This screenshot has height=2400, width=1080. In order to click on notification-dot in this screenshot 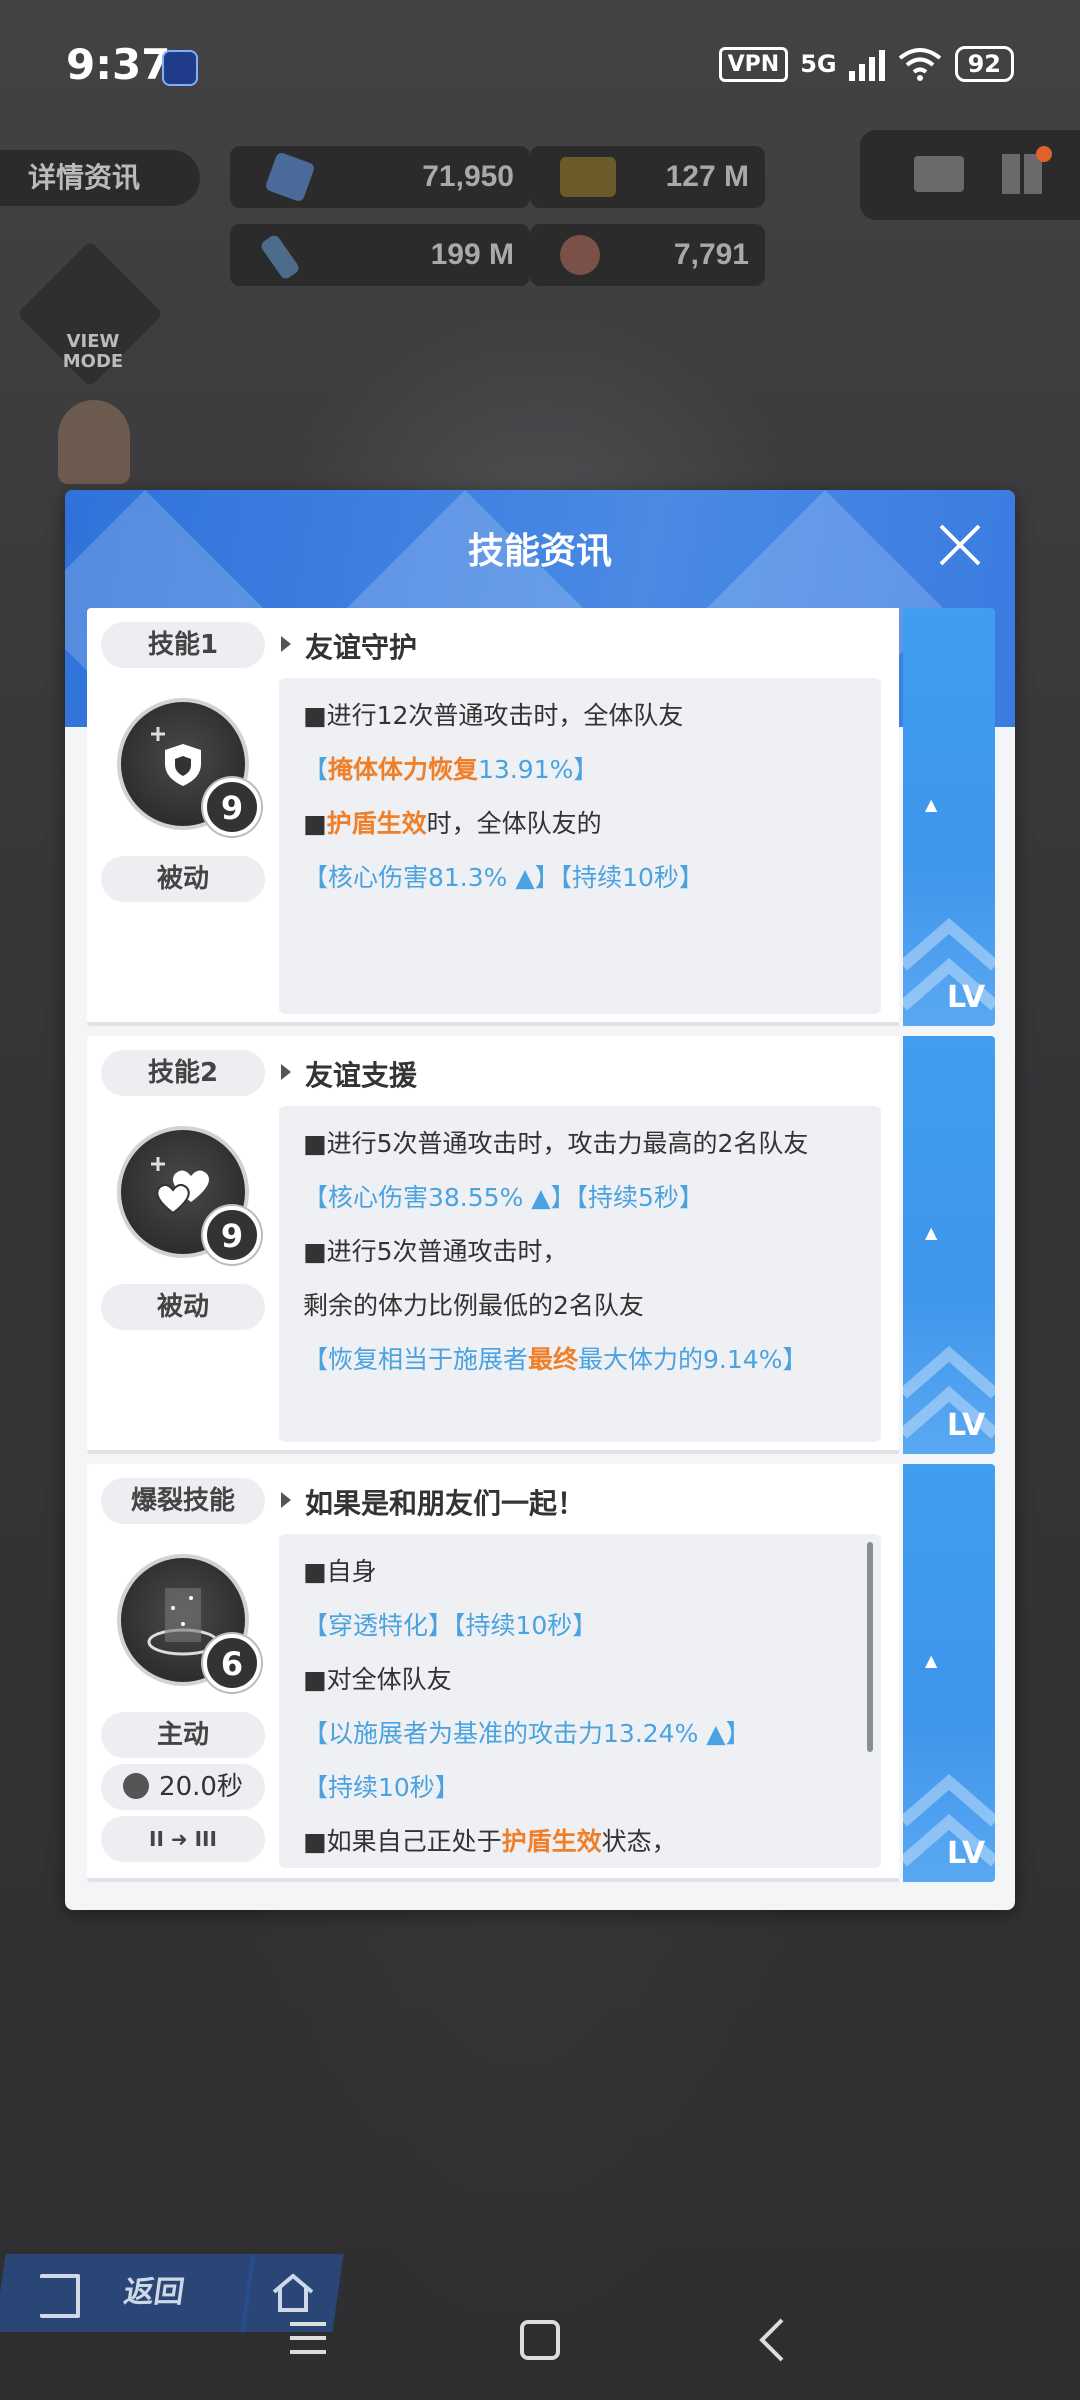, I will do `click(1044, 154)`.